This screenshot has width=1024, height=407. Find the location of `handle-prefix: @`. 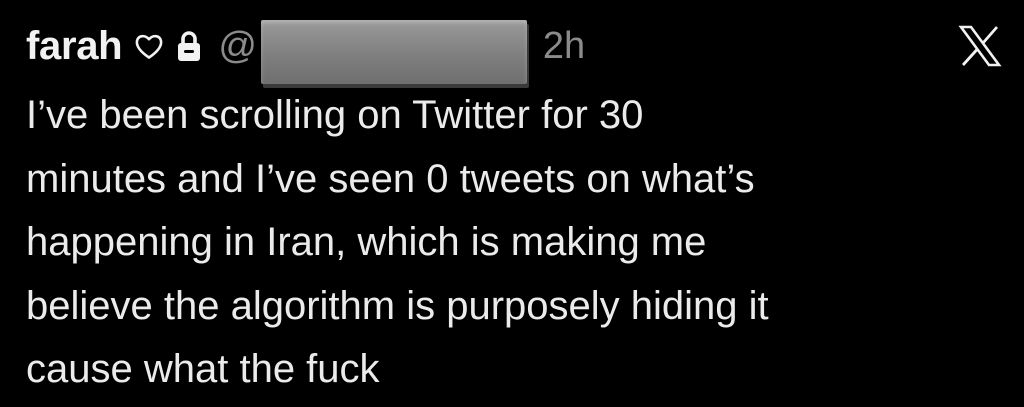

handle-prefix: @ is located at coordinates (237, 46).